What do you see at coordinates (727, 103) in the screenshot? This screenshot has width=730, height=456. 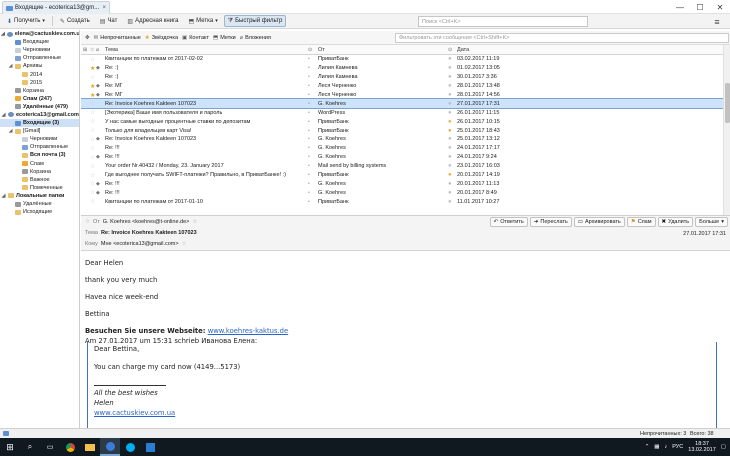 I see `scrollbar-thumb` at bounding box center [727, 103].